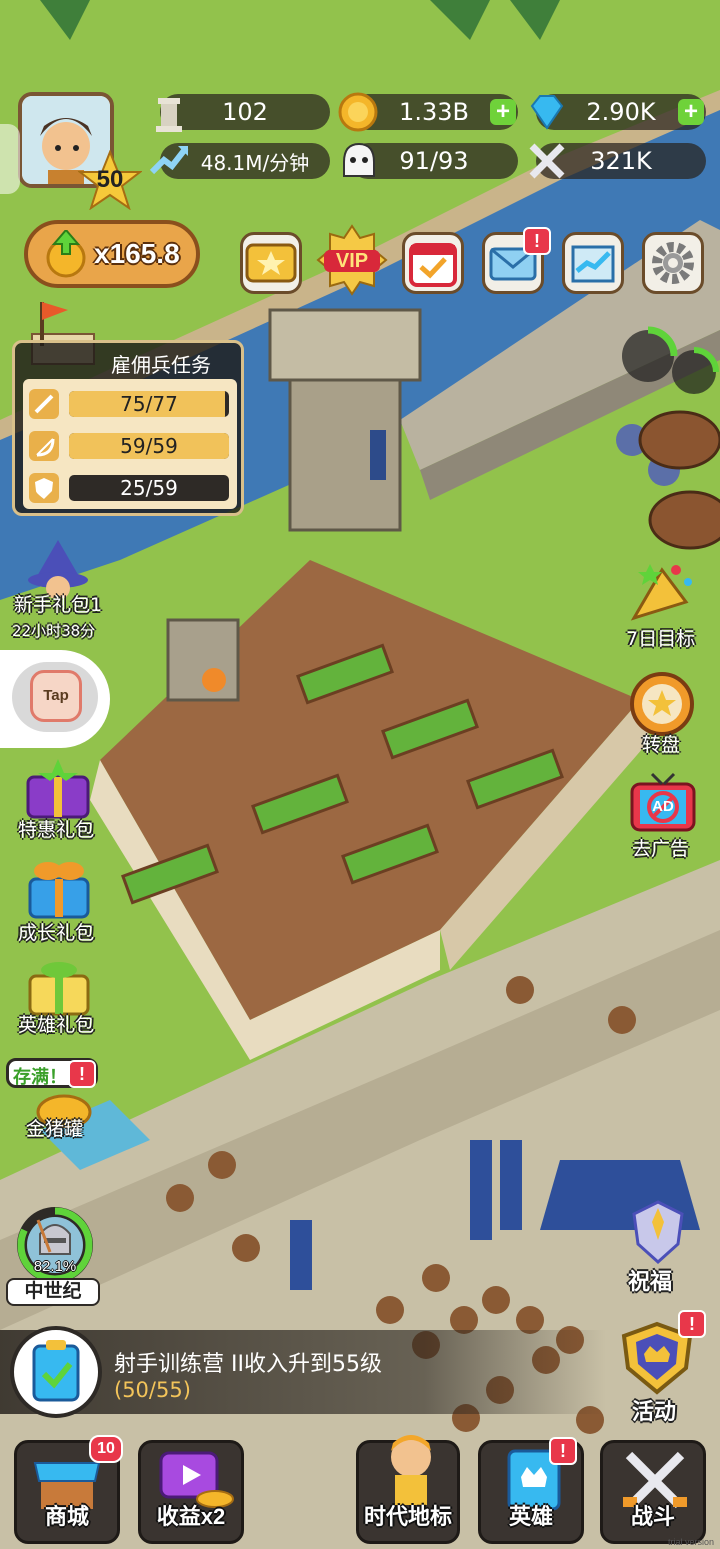 This screenshot has height=1549, width=720. I want to click on blessing-label: 祝福, so click(650, 1282).